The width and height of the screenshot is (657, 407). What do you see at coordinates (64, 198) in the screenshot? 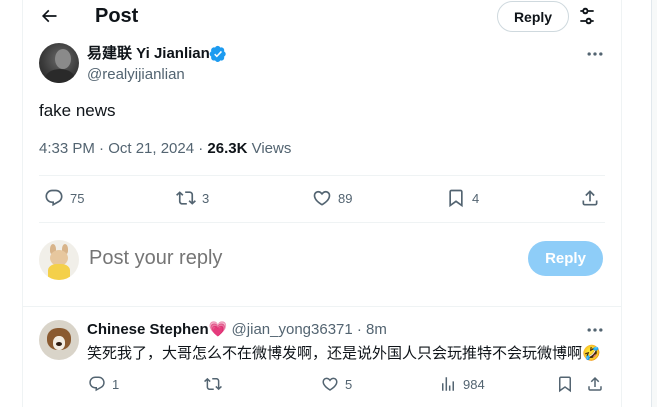
I see `reply-action: 75` at bounding box center [64, 198].